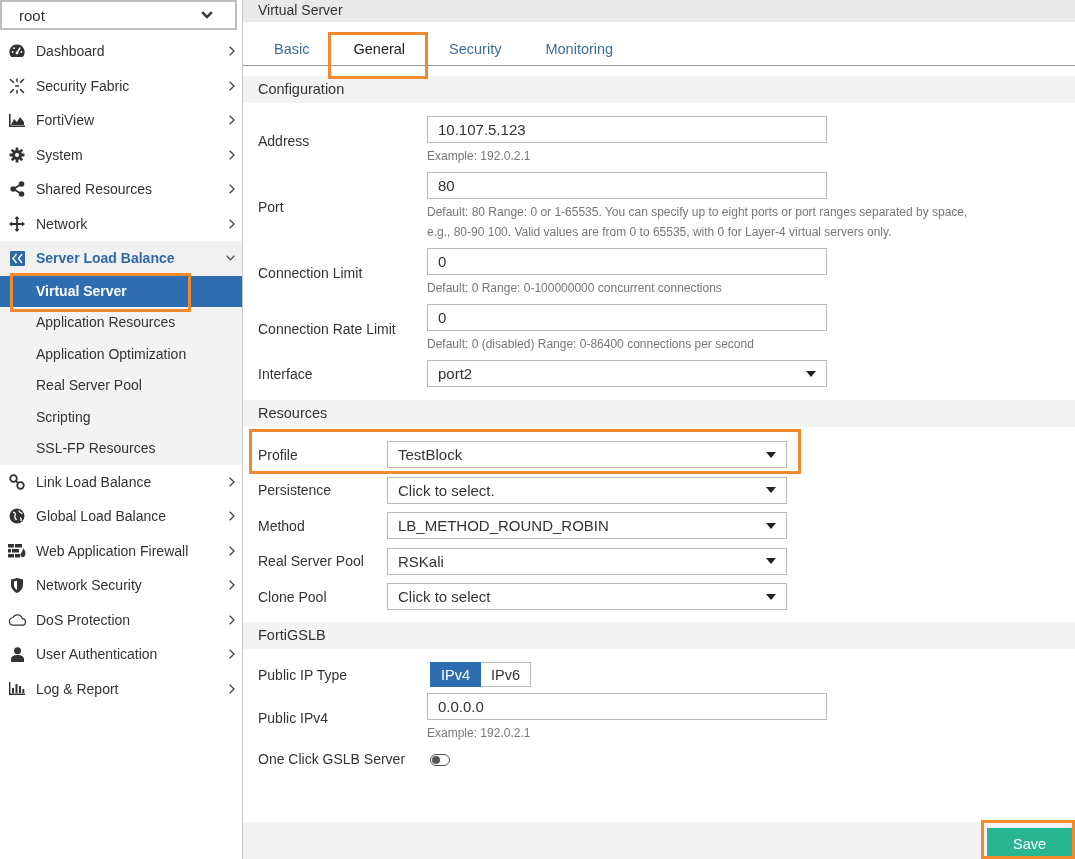 The width and height of the screenshot is (1075, 859). Describe the element at coordinates (587, 490) in the screenshot. I see `dropdown: Click to select.` at that location.